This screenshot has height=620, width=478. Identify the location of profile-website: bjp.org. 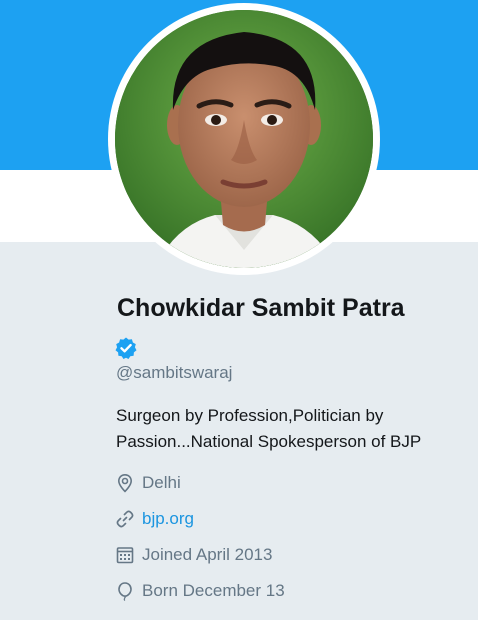
(154, 519).